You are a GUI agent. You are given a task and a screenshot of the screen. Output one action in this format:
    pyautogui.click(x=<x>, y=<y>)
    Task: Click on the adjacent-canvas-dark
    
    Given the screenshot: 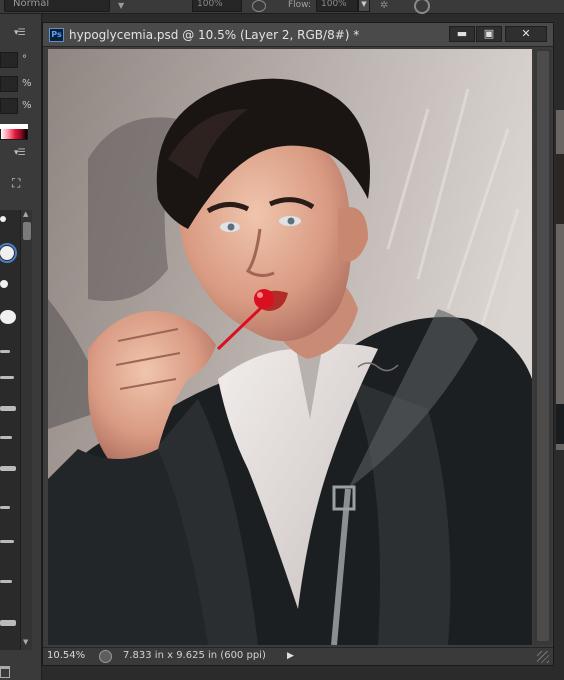 What is the action you would take?
    pyautogui.click(x=560, y=189)
    